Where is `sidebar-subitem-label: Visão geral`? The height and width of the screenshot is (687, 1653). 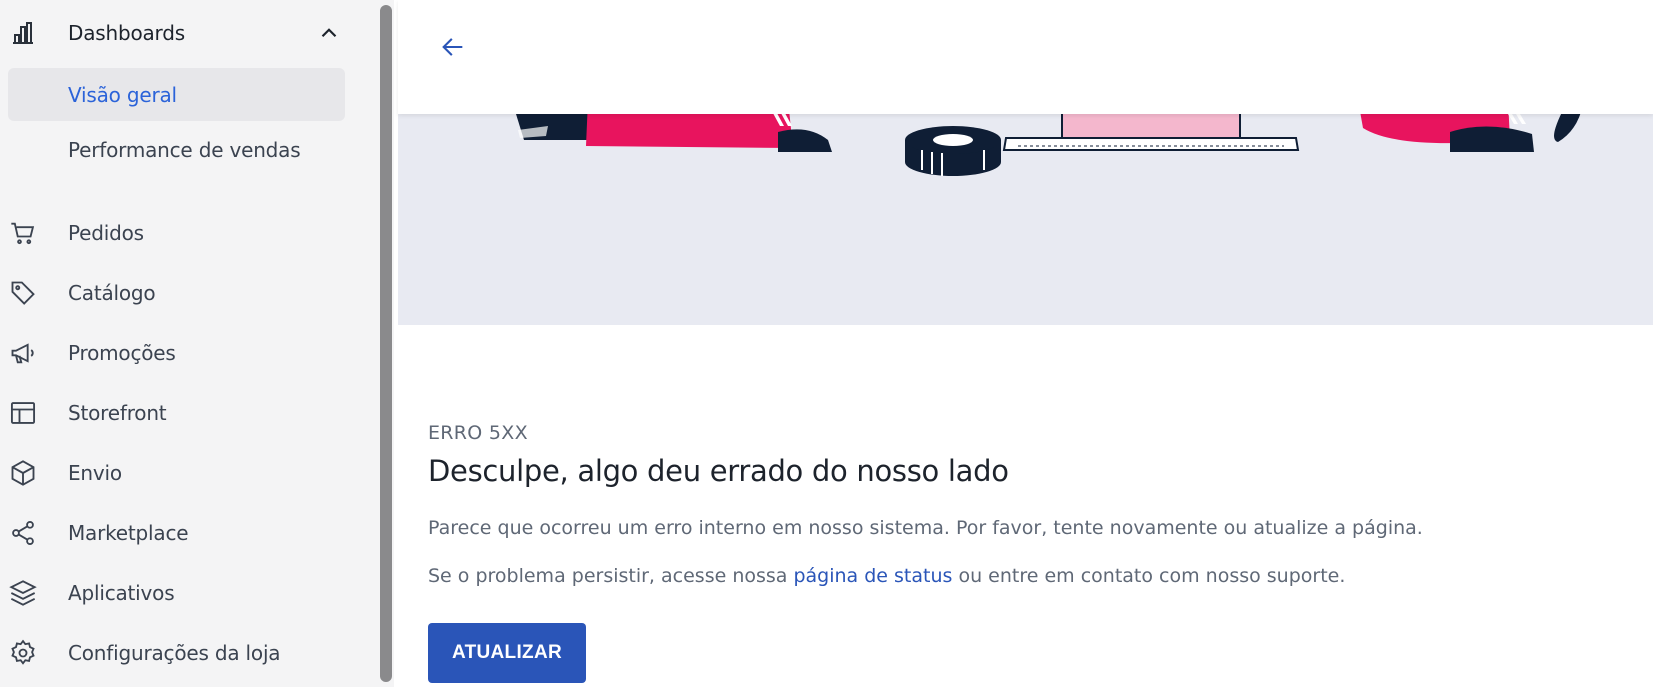 sidebar-subitem-label: Visão geral is located at coordinates (122, 94).